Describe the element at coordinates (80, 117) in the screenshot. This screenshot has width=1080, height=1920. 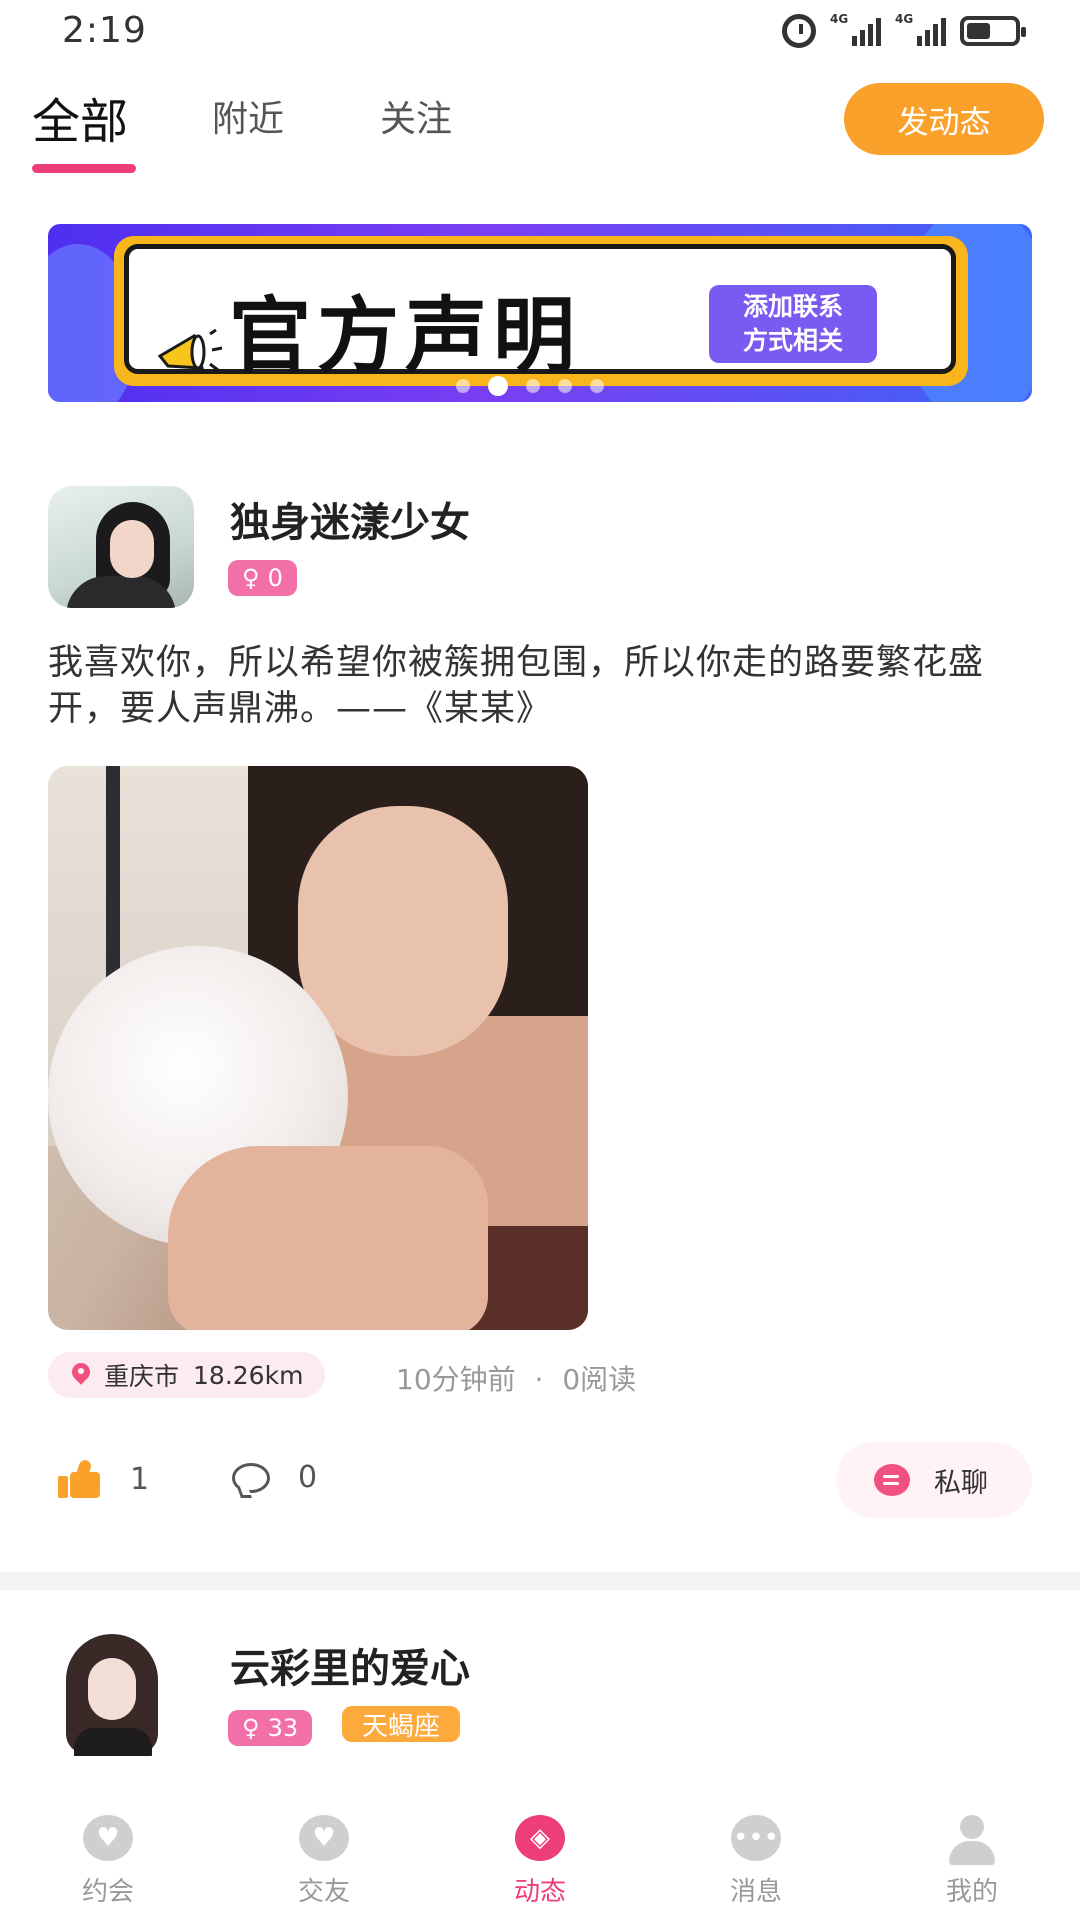
I see `tab-all: 全部` at that location.